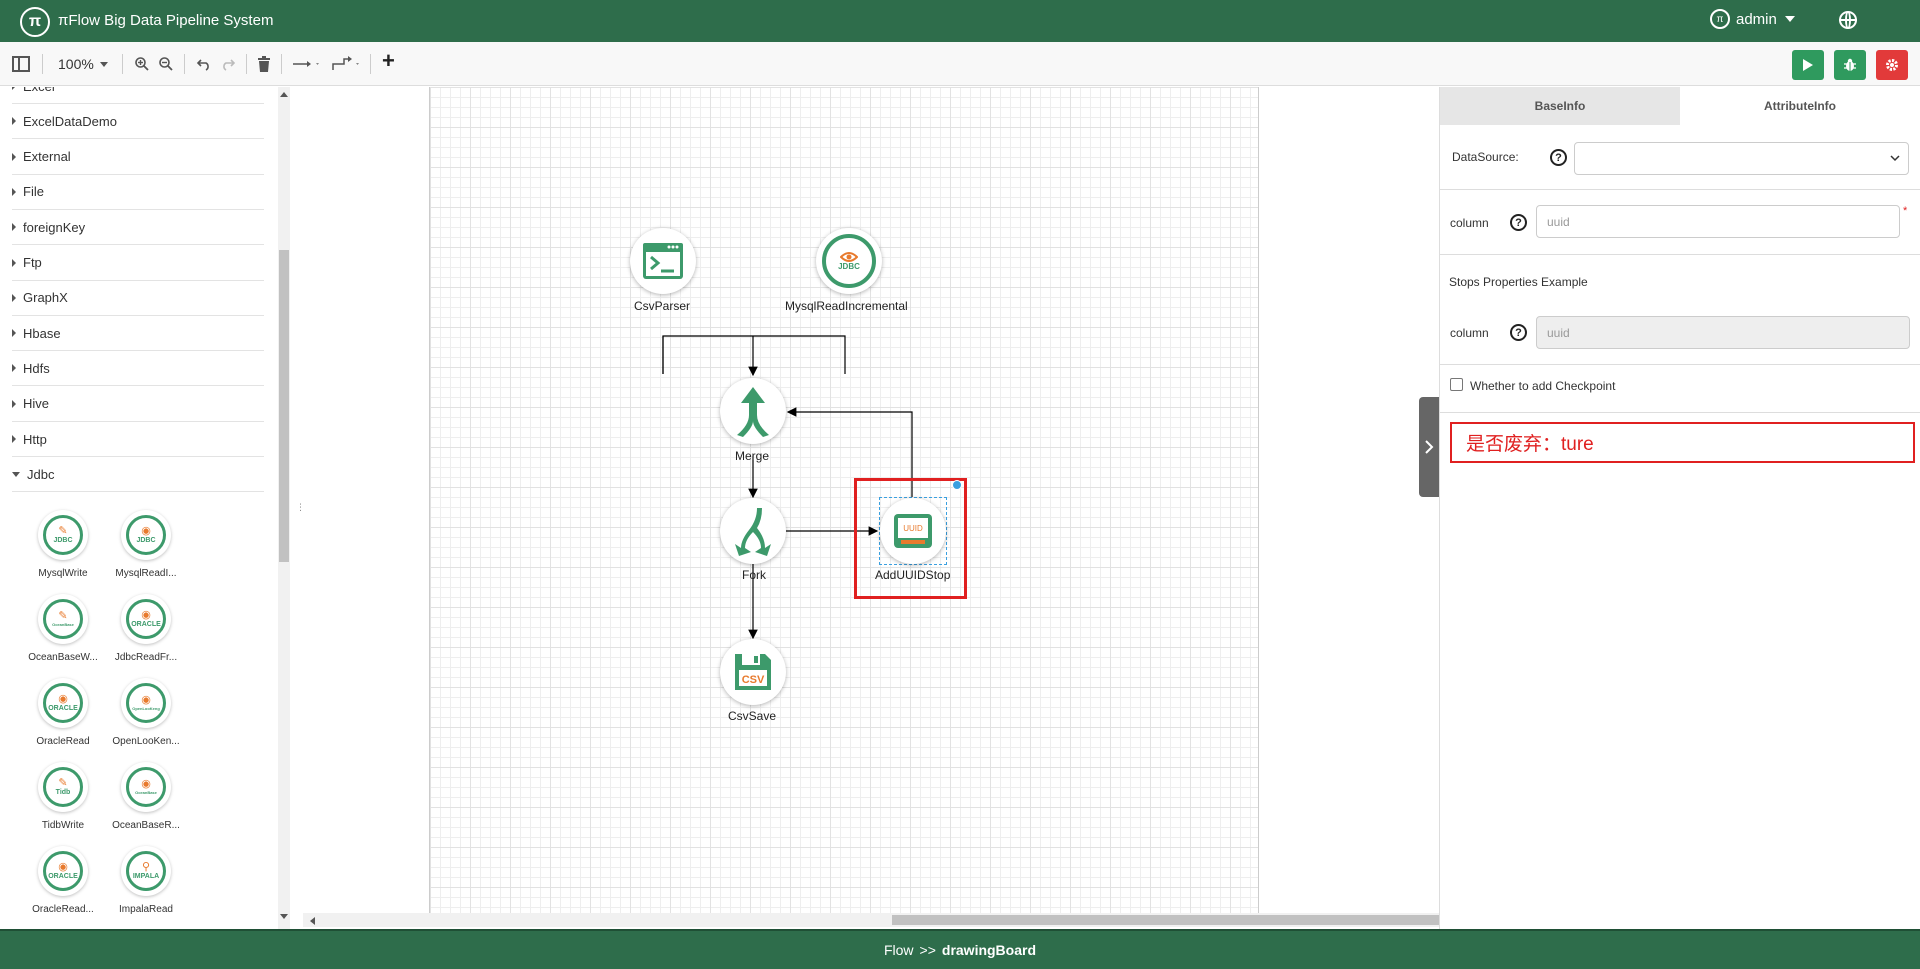 The image size is (1920, 969). What do you see at coordinates (45, 298) in the screenshot?
I see `category-label: GraphX` at bounding box center [45, 298].